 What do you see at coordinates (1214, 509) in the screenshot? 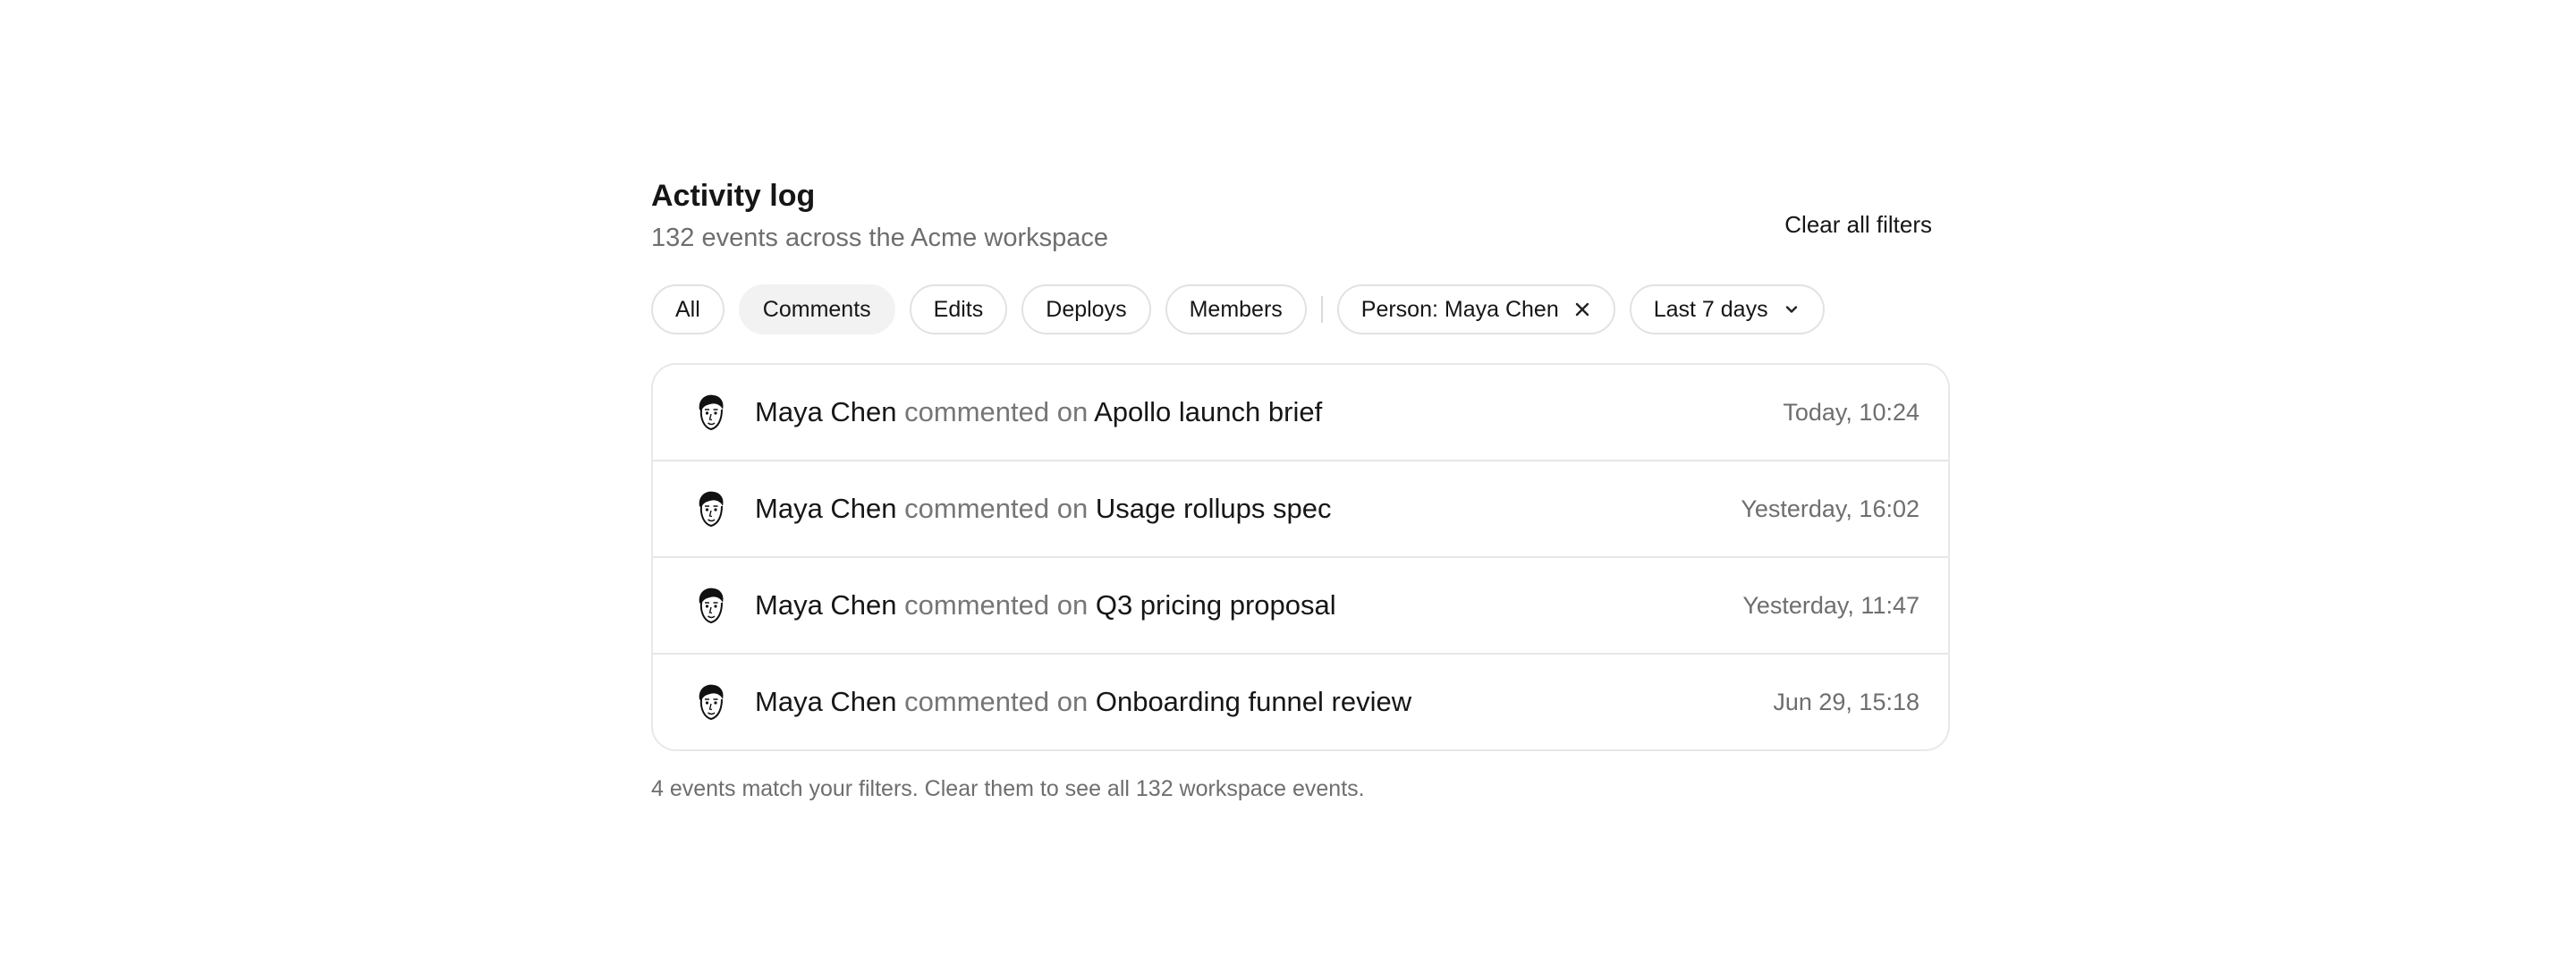
I see `activity-target: Usage rollups spec` at bounding box center [1214, 509].